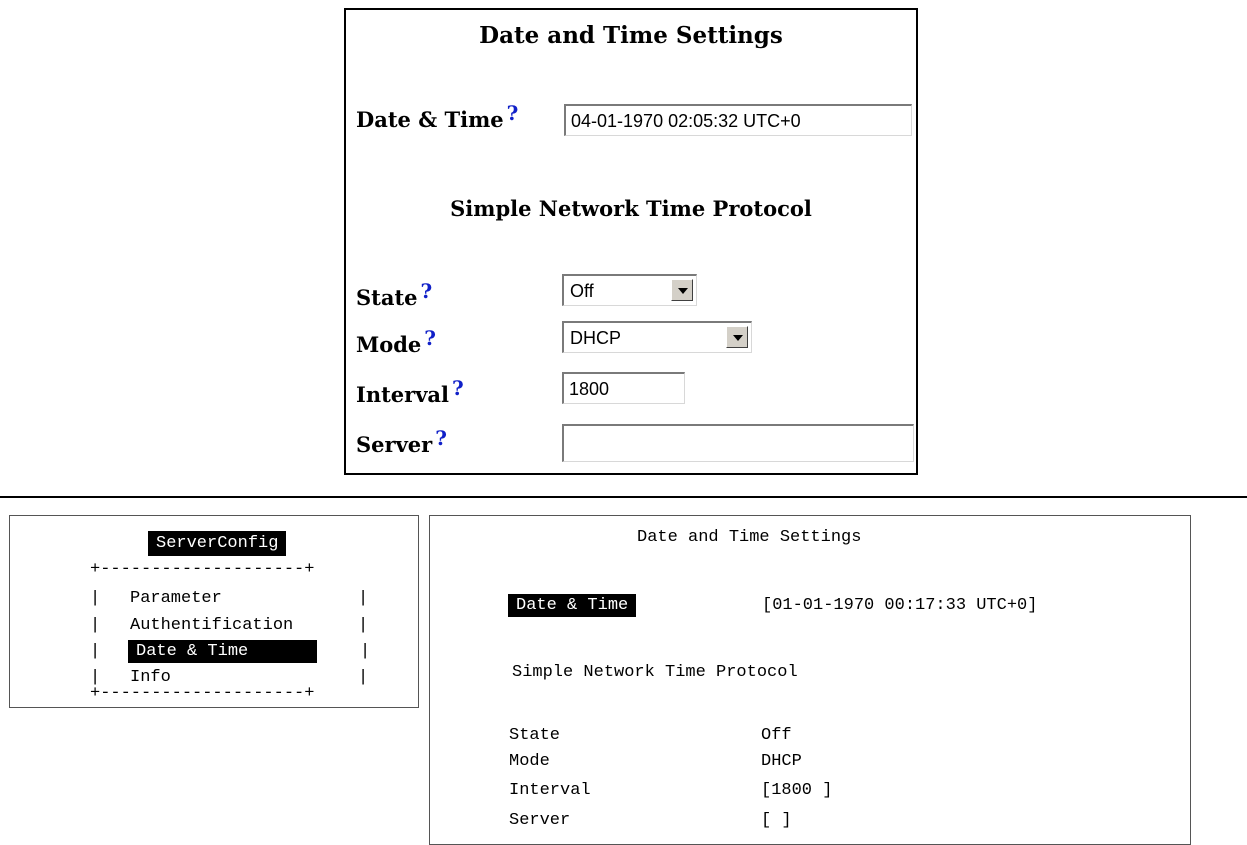 This screenshot has height=845, width=1247. What do you see at coordinates (222, 651) in the screenshot?
I see `menu-item-date-time: Date & Time` at bounding box center [222, 651].